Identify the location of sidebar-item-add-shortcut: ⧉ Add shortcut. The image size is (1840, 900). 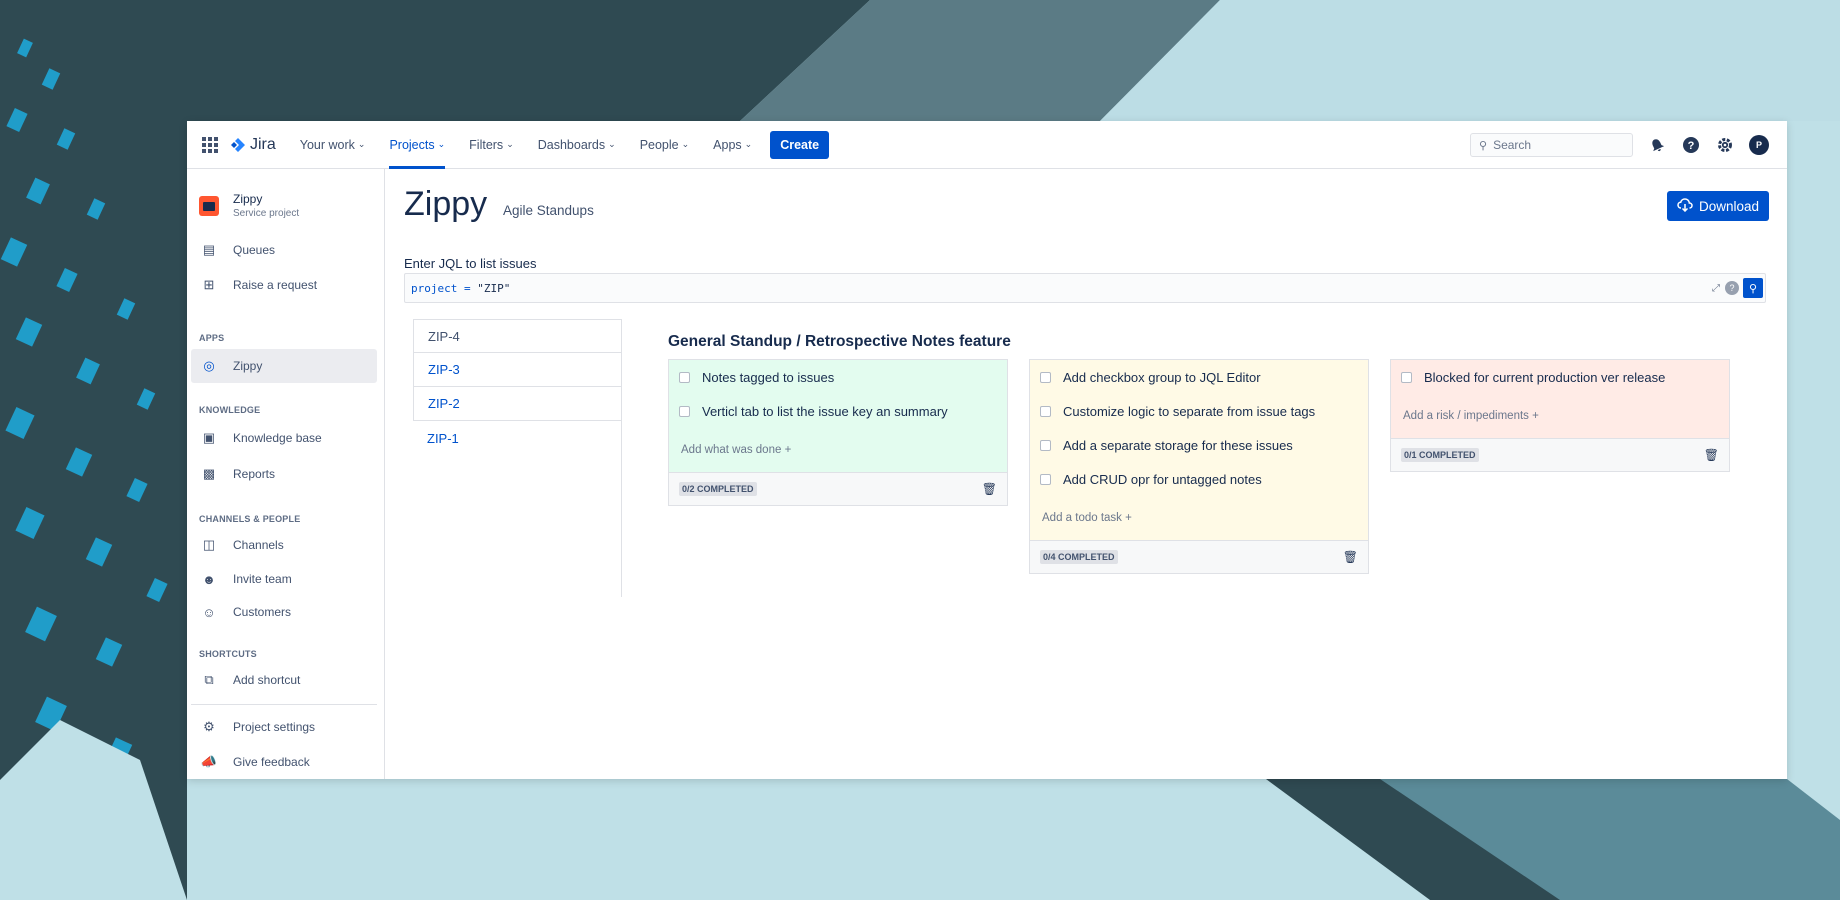
(284, 680).